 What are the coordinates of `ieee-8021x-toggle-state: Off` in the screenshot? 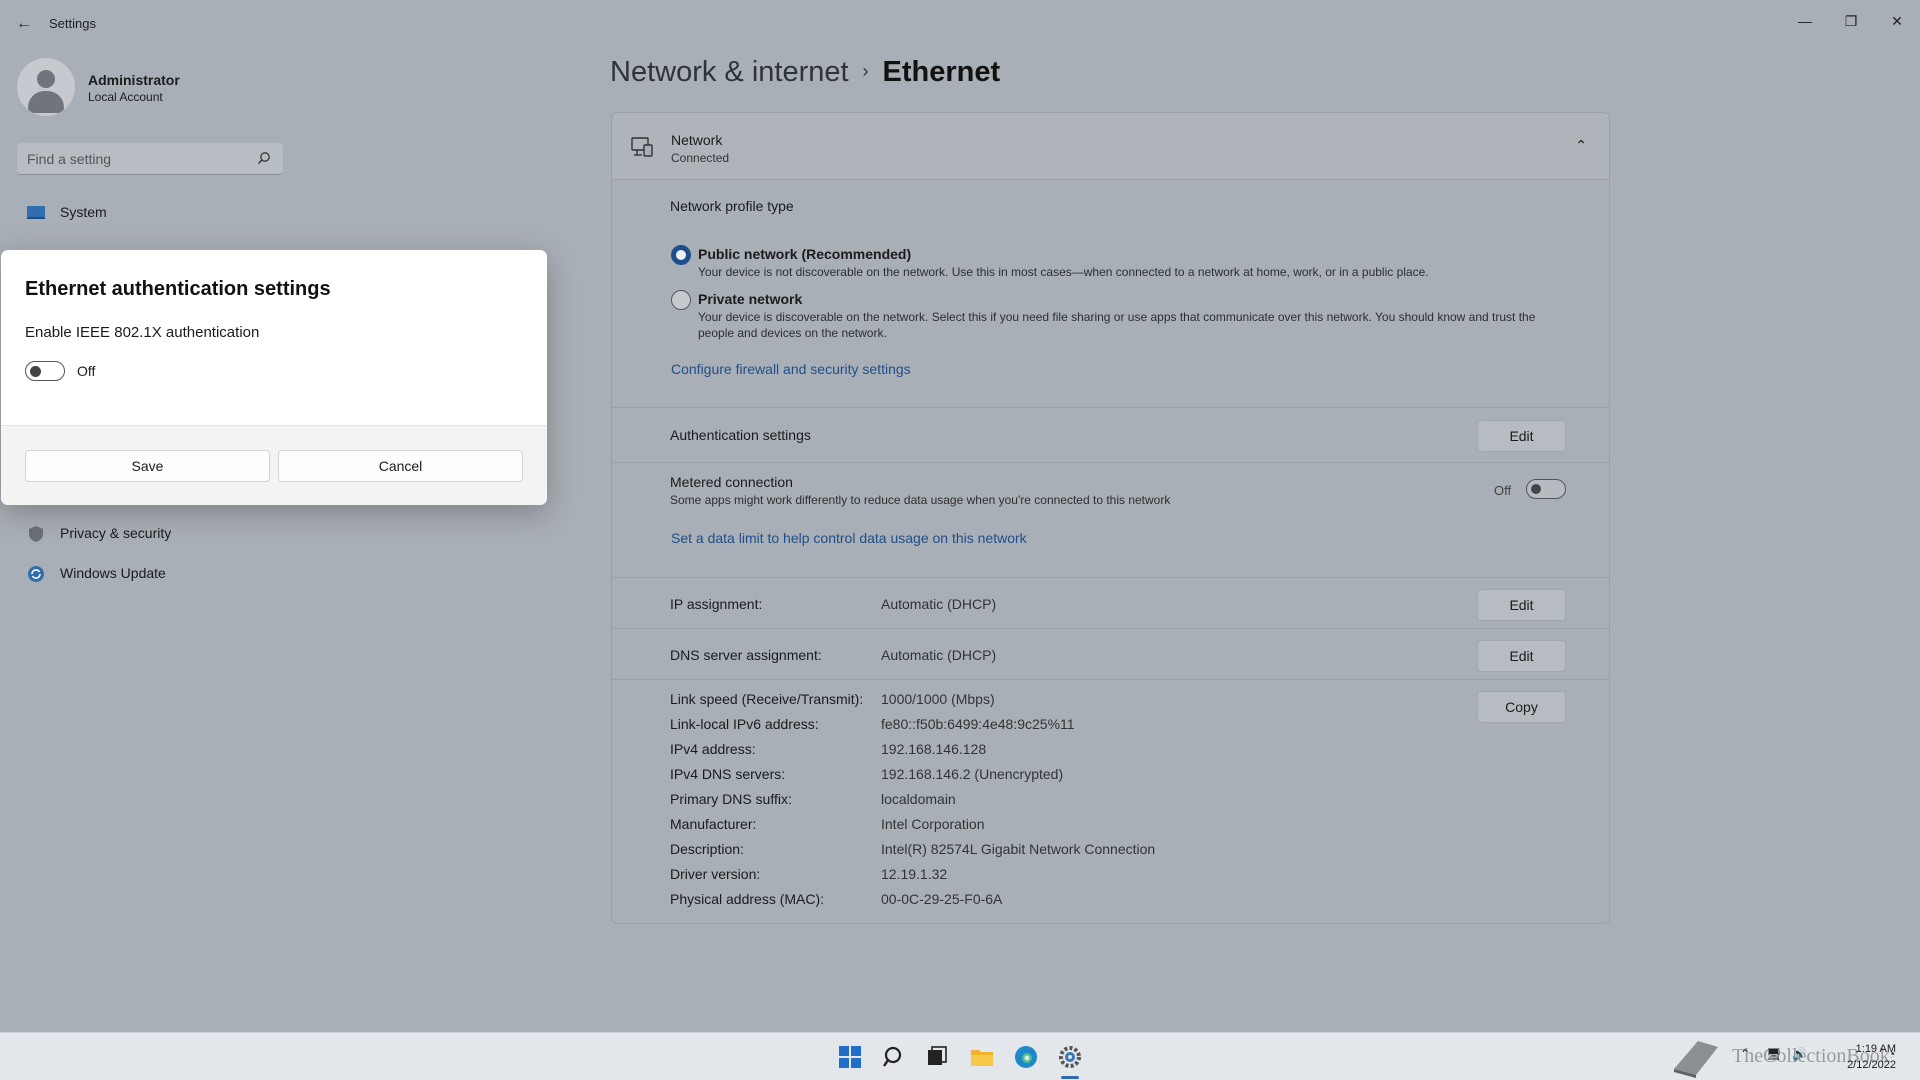 It's located at (86, 371).